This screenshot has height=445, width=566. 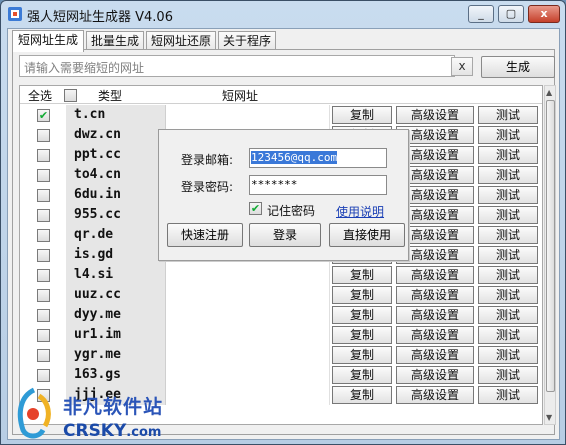 I want to click on title-bar: 强人短网址生成器 V4.06 _ ▢ x, so click(x=283, y=14).